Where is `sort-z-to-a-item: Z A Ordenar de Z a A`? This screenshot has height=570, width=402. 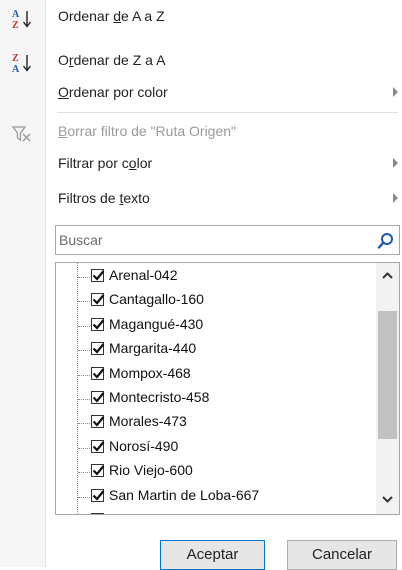 sort-z-to-a-item: Z A Ordenar de Z a A is located at coordinates (201, 61).